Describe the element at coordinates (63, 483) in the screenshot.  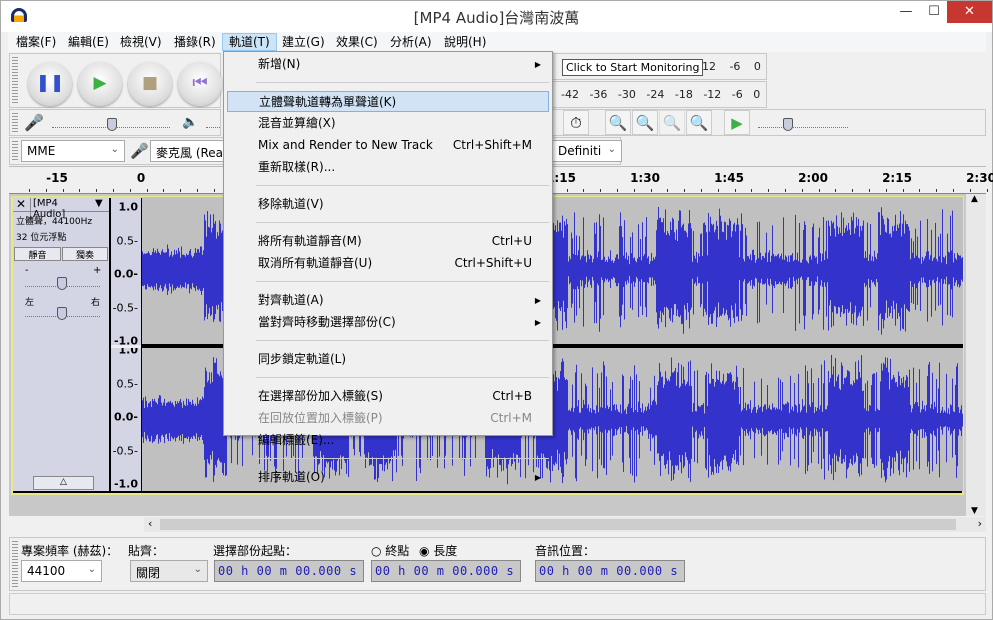
I see `collapse-track-button: △` at that location.